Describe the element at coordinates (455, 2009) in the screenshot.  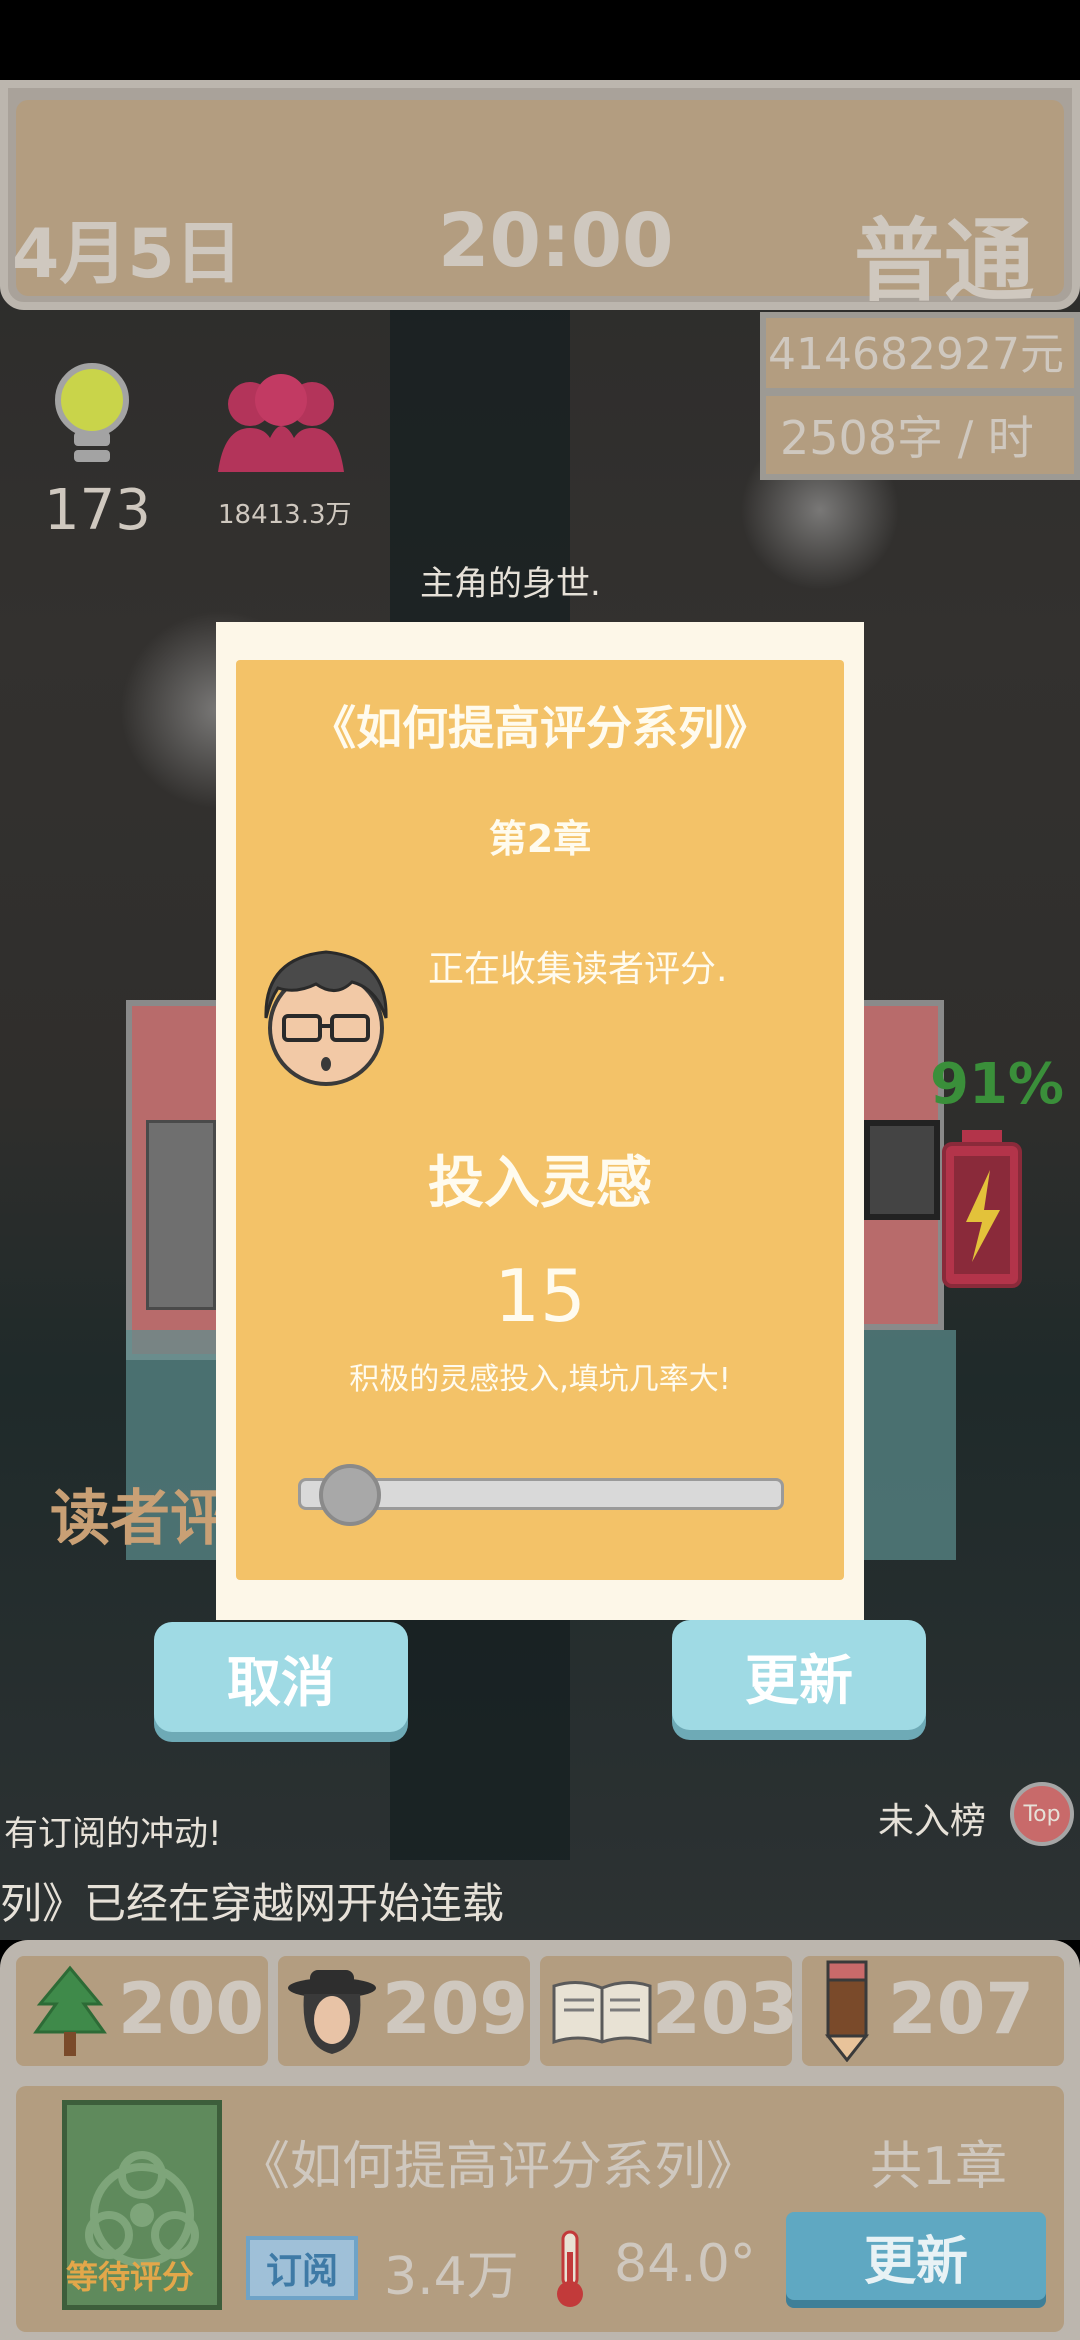
I see `attribute-value: 209` at that location.